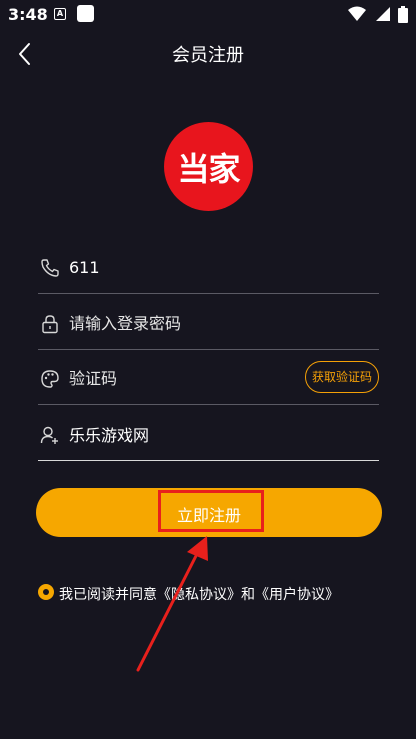 Image resolution: width=416 pixels, height=739 pixels. I want to click on privacy-agreement-link: 《隐私协议》, so click(199, 595).